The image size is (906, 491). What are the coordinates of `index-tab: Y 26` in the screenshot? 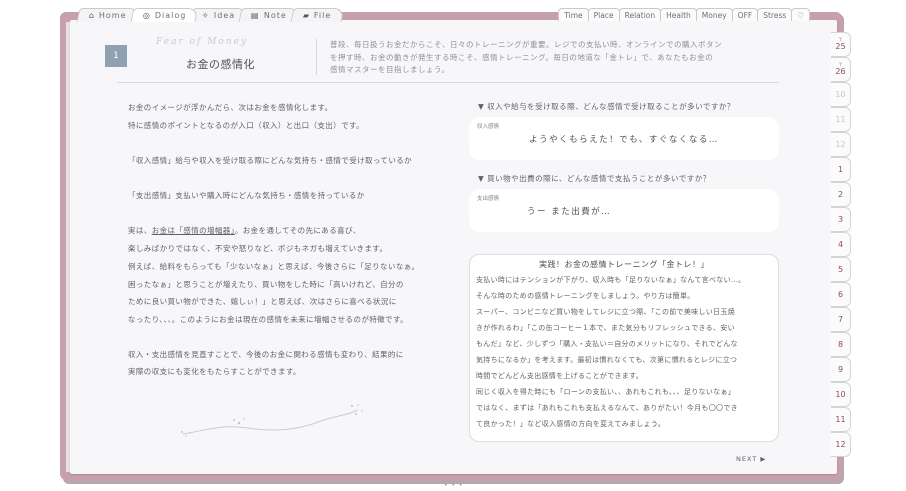 It's located at (841, 69).